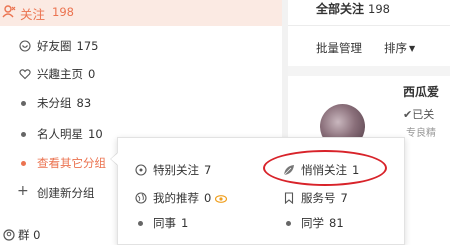 The width and height of the screenshot is (450, 245). What do you see at coordinates (23, 191) in the screenshot?
I see `plus-icon: +` at bounding box center [23, 191].